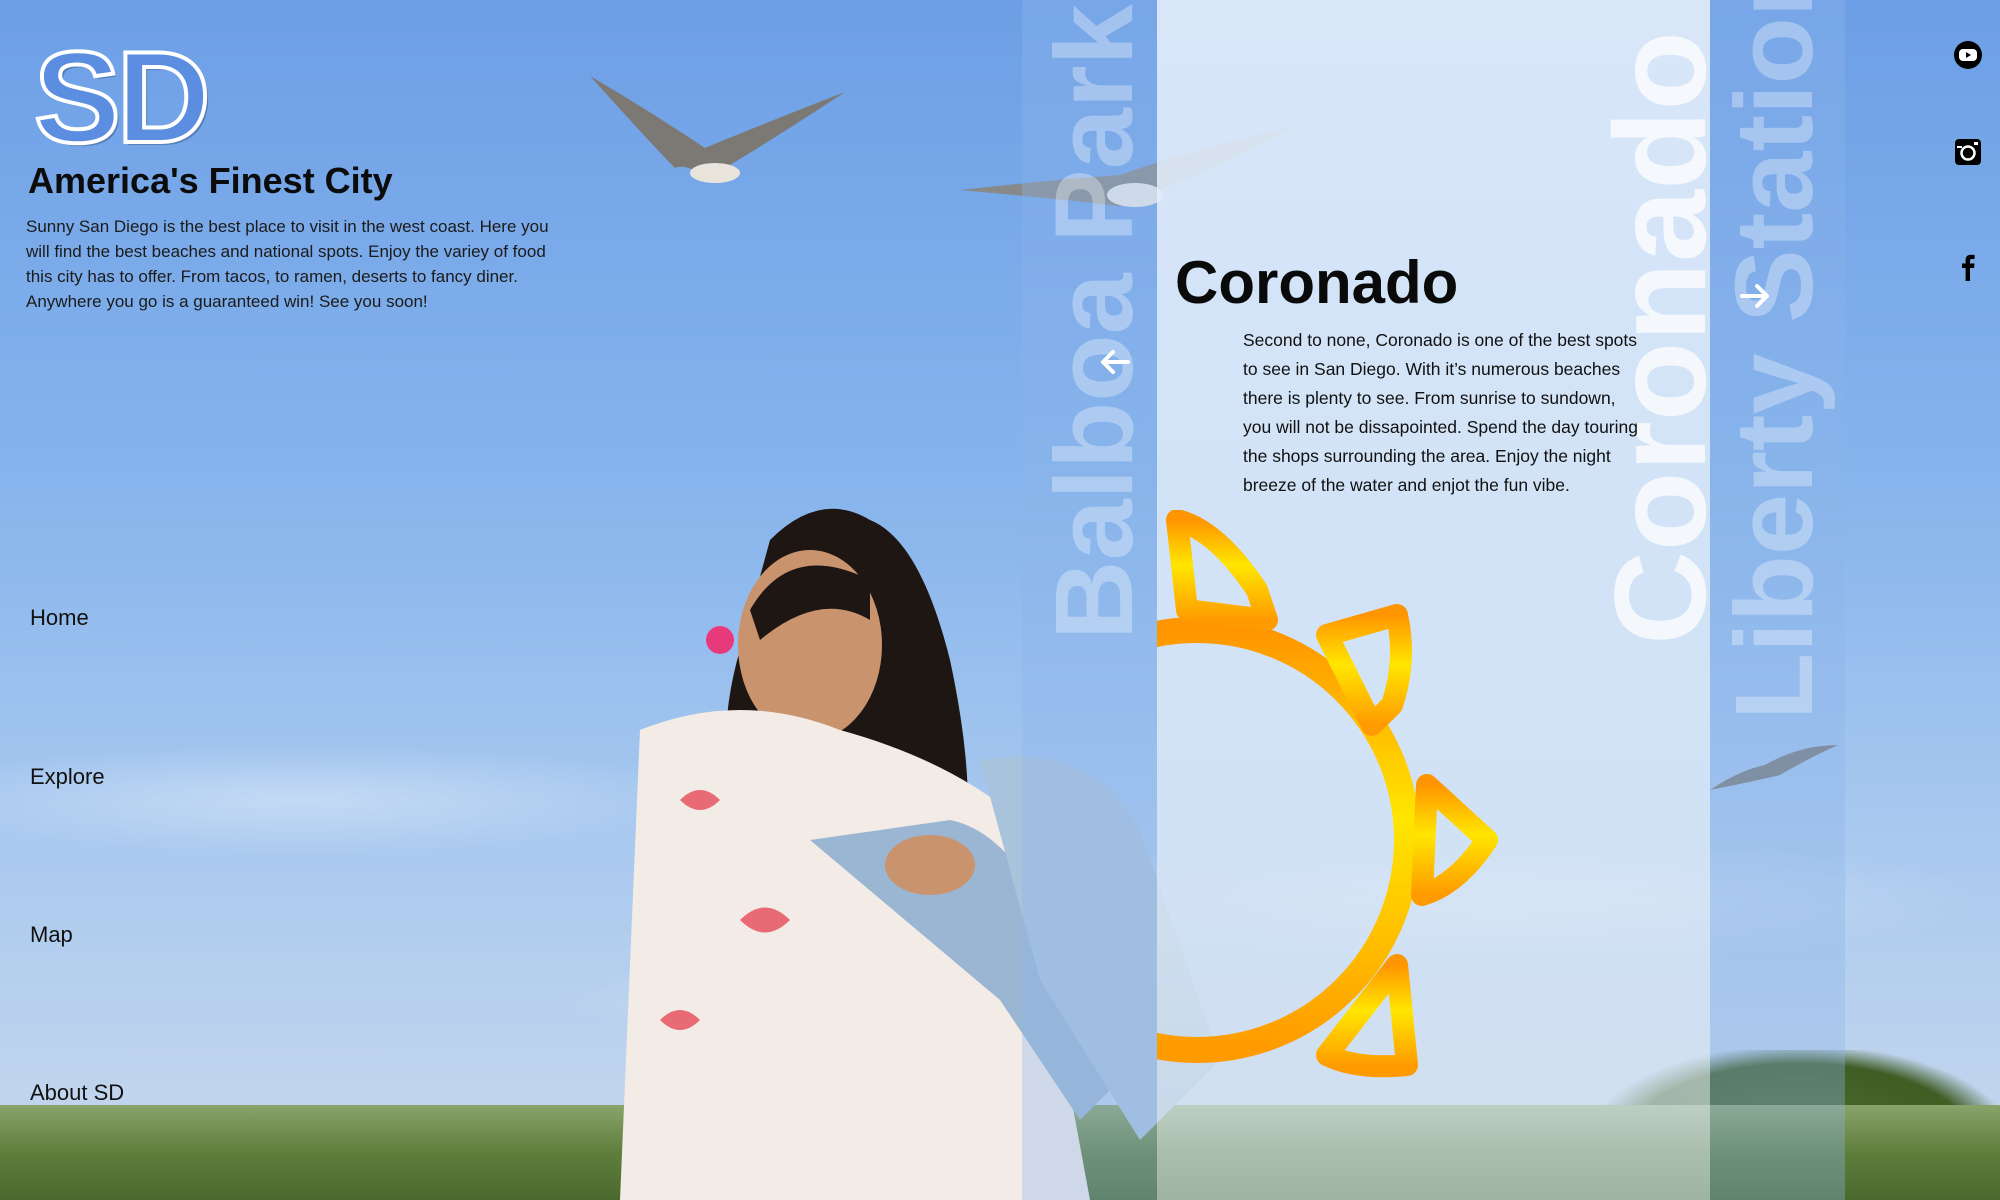 This screenshot has width=2000, height=1200. What do you see at coordinates (51, 935) in the screenshot?
I see `nav-item-map: Map` at bounding box center [51, 935].